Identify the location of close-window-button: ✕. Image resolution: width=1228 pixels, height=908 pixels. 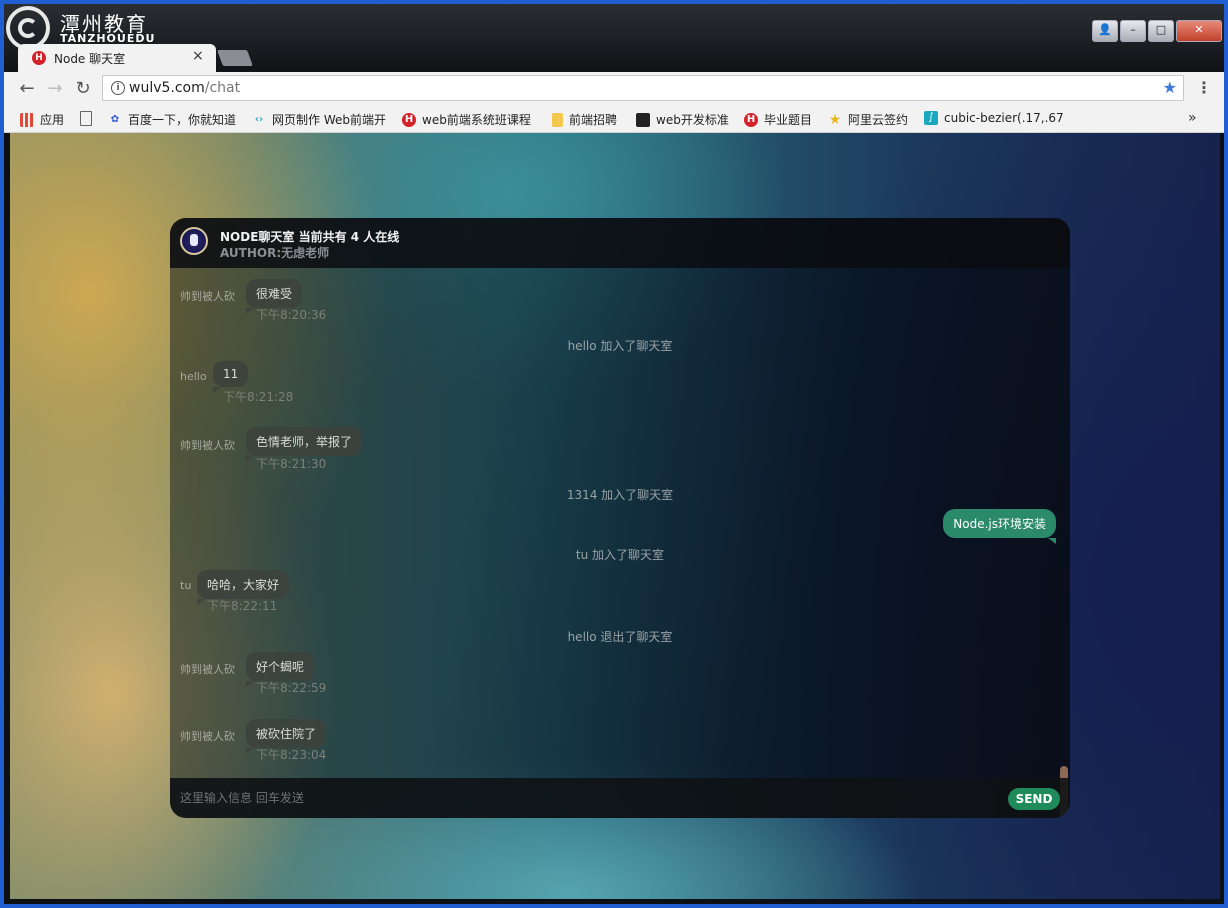
(1199, 31).